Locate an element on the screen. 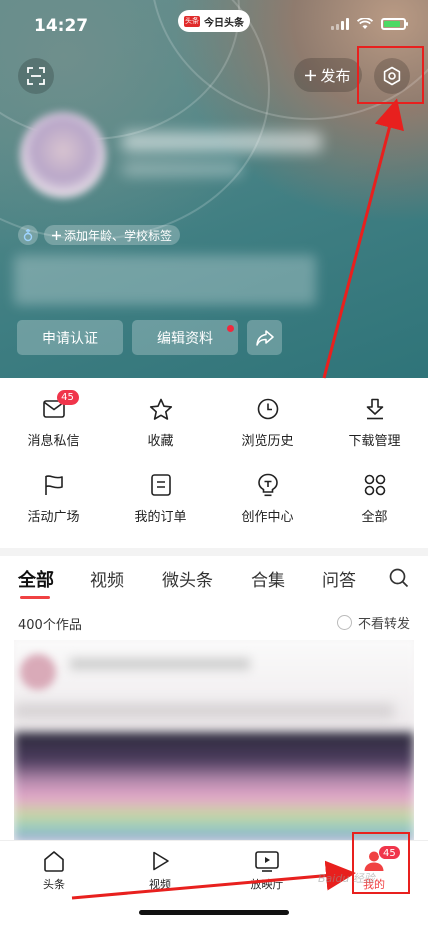  arrow-to-mine is located at coordinates (213, 880).